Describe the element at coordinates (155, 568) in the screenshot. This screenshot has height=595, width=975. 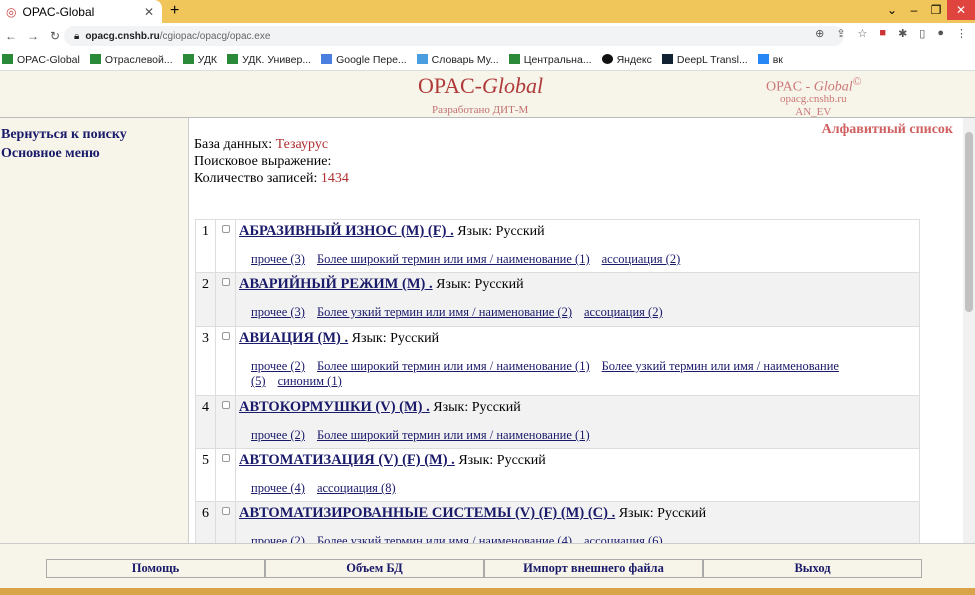
I see `help-button: Помощь` at that location.